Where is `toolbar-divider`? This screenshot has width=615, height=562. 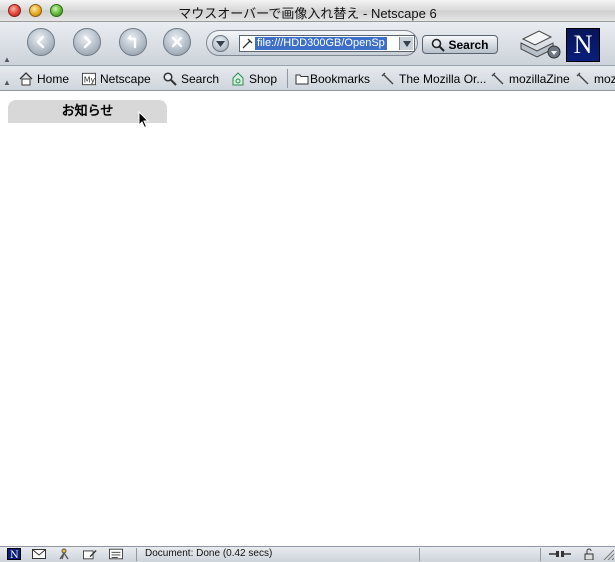
toolbar-divider is located at coordinates (287, 78).